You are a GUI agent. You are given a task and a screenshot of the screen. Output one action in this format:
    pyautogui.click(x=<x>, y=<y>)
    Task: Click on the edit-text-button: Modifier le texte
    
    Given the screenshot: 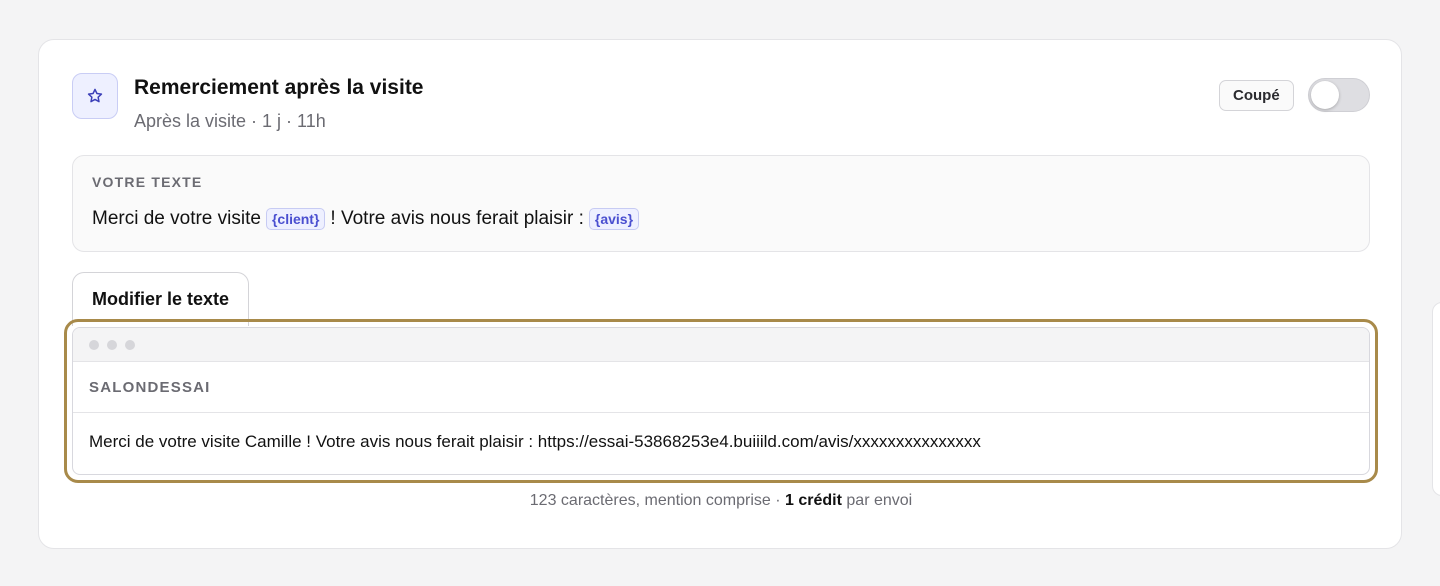 What is the action you would take?
    pyautogui.click(x=161, y=299)
    